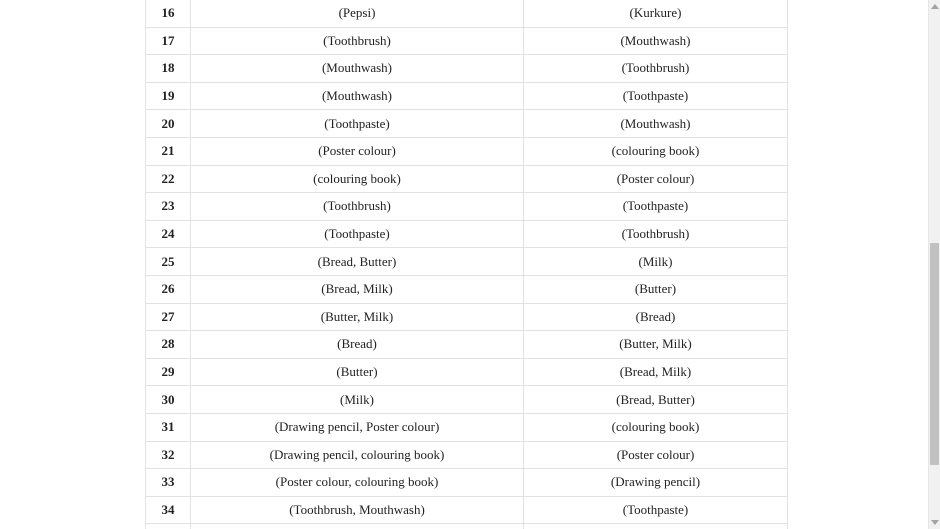  I want to click on table-row: 18 (Mouthwash) (Toothbrush), so click(466, 68).